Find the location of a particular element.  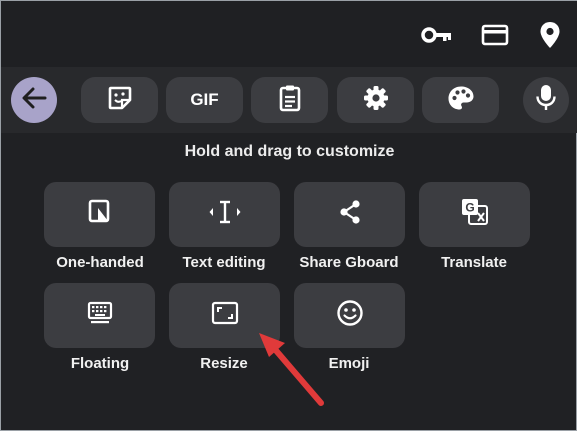

text-cursor-icon is located at coordinates (225, 214).